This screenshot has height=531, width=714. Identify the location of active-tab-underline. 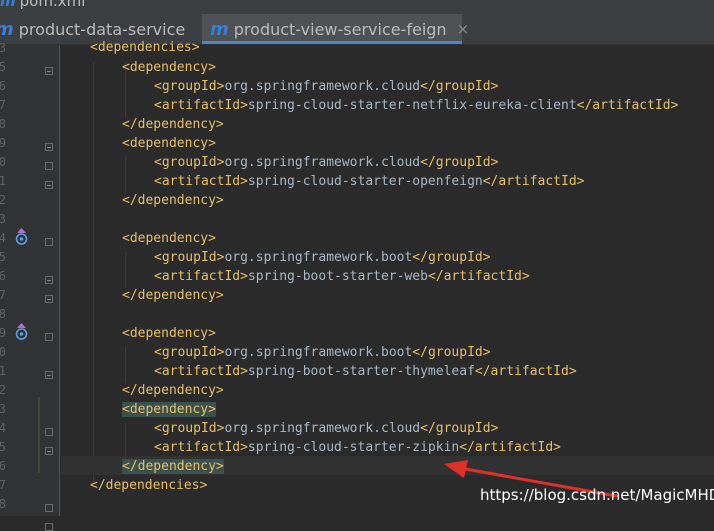
(332, 42).